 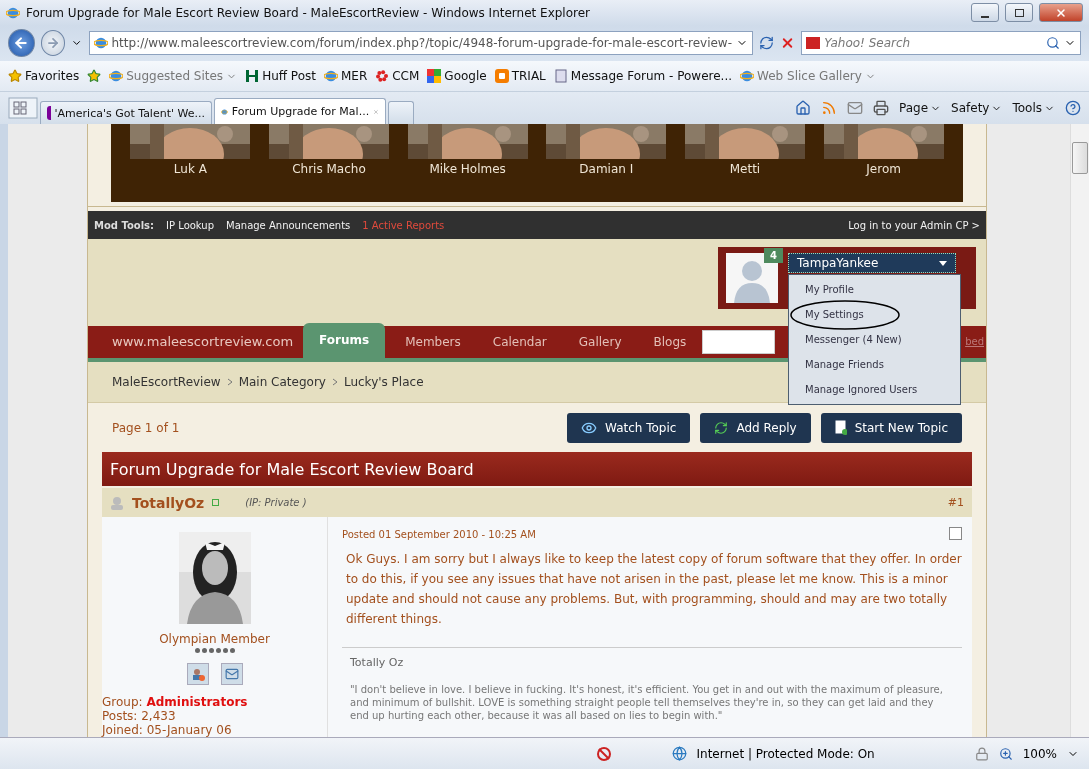 I want to click on close-button, so click(x=1061, y=13).